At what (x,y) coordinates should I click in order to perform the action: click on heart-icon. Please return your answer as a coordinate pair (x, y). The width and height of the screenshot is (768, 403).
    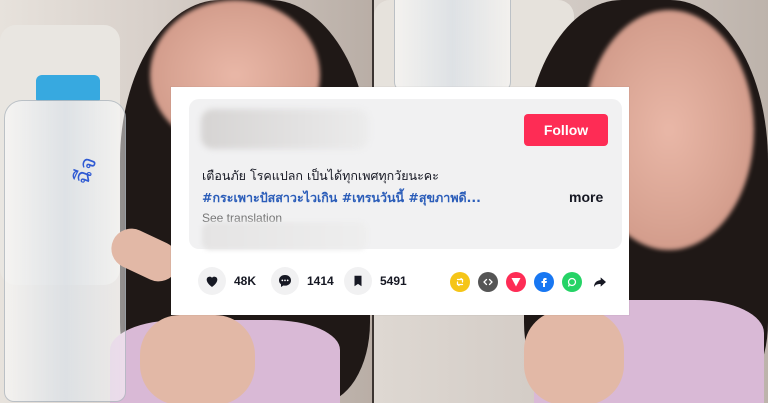
    Looking at the image, I should click on (212, 281).